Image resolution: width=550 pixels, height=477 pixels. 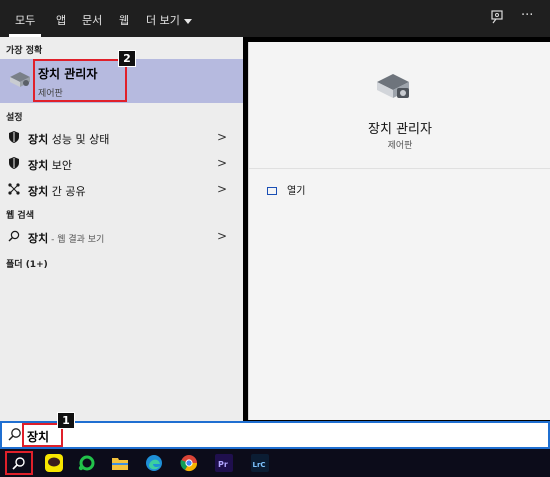 What do you see at coordinates (275, 435) in the screenshot?
I see `search-box: 장치` at bounding box center [275, 435].